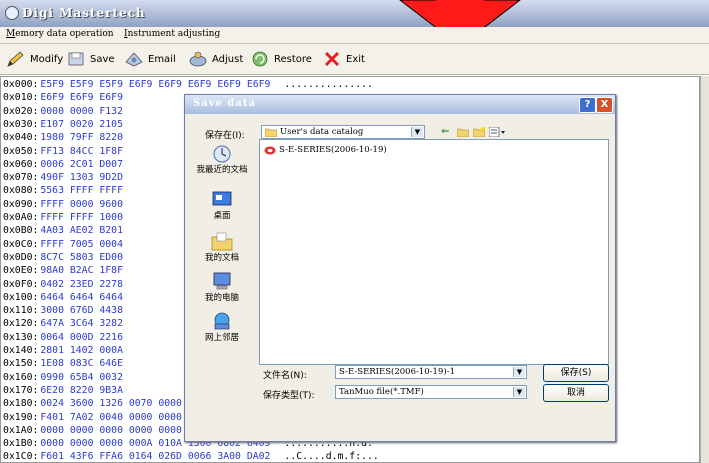  Describe the element at coordinates (134, 59) in the screenshot. I see `email-icon` at that location.